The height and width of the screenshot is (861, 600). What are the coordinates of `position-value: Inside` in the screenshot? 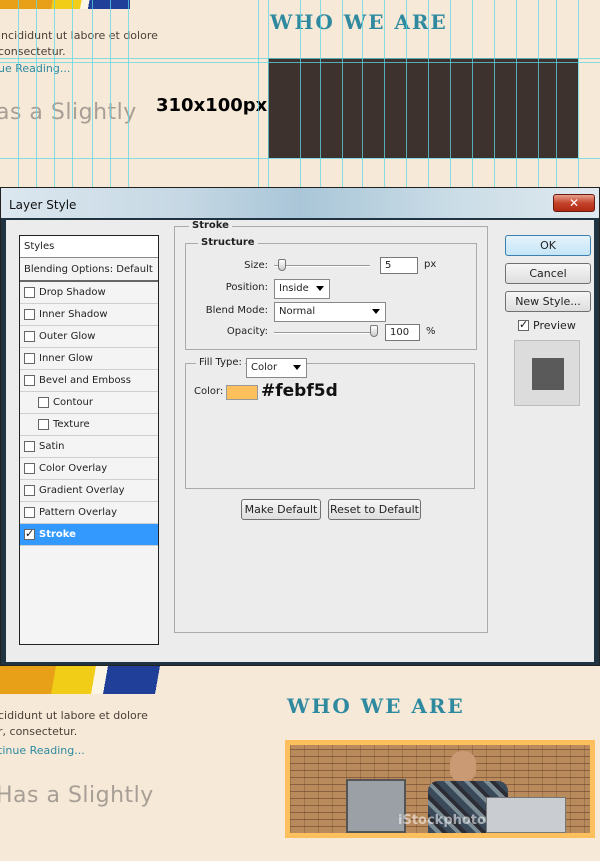 It's located at (294, 288).